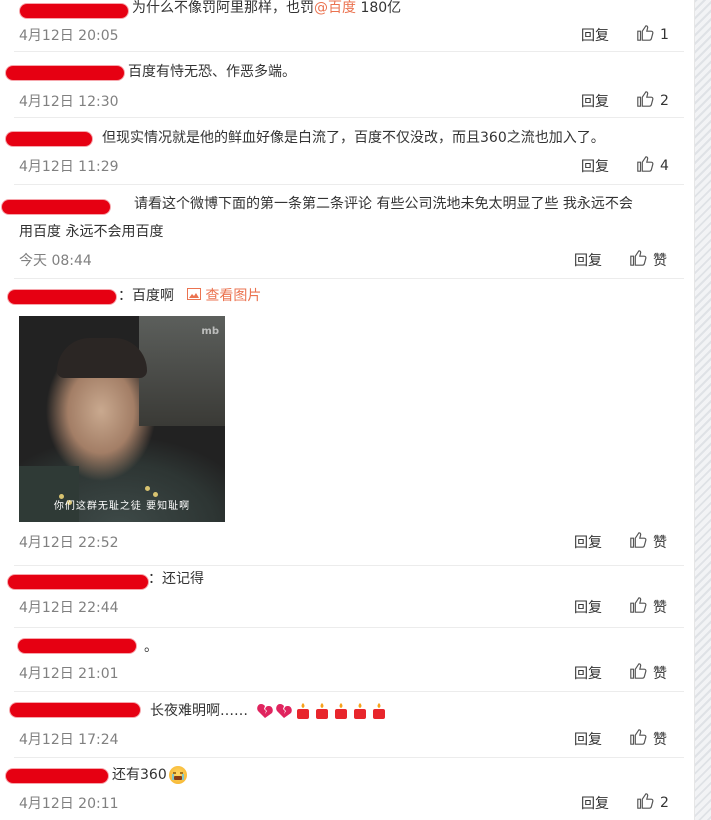 The height and width of the screenshot is (820, 711). I want to click on like-count: 1, so click(664, 35).